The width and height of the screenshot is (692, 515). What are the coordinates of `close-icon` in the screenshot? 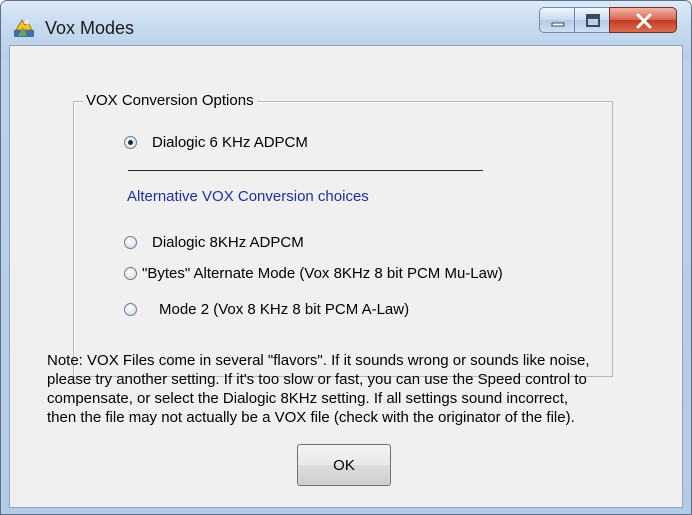 It's located at (644, 21).